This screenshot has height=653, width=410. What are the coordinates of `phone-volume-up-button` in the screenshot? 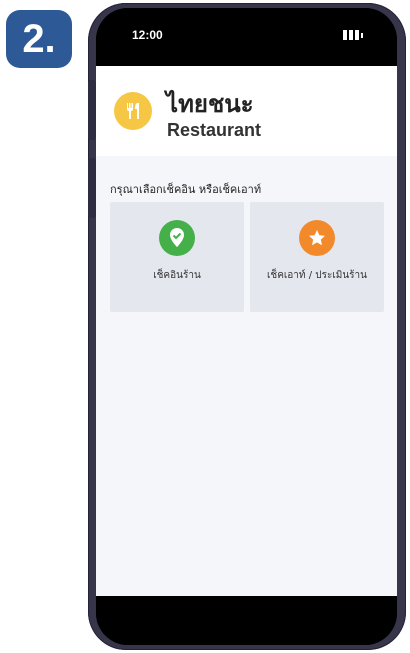 It's located at (92, 110).